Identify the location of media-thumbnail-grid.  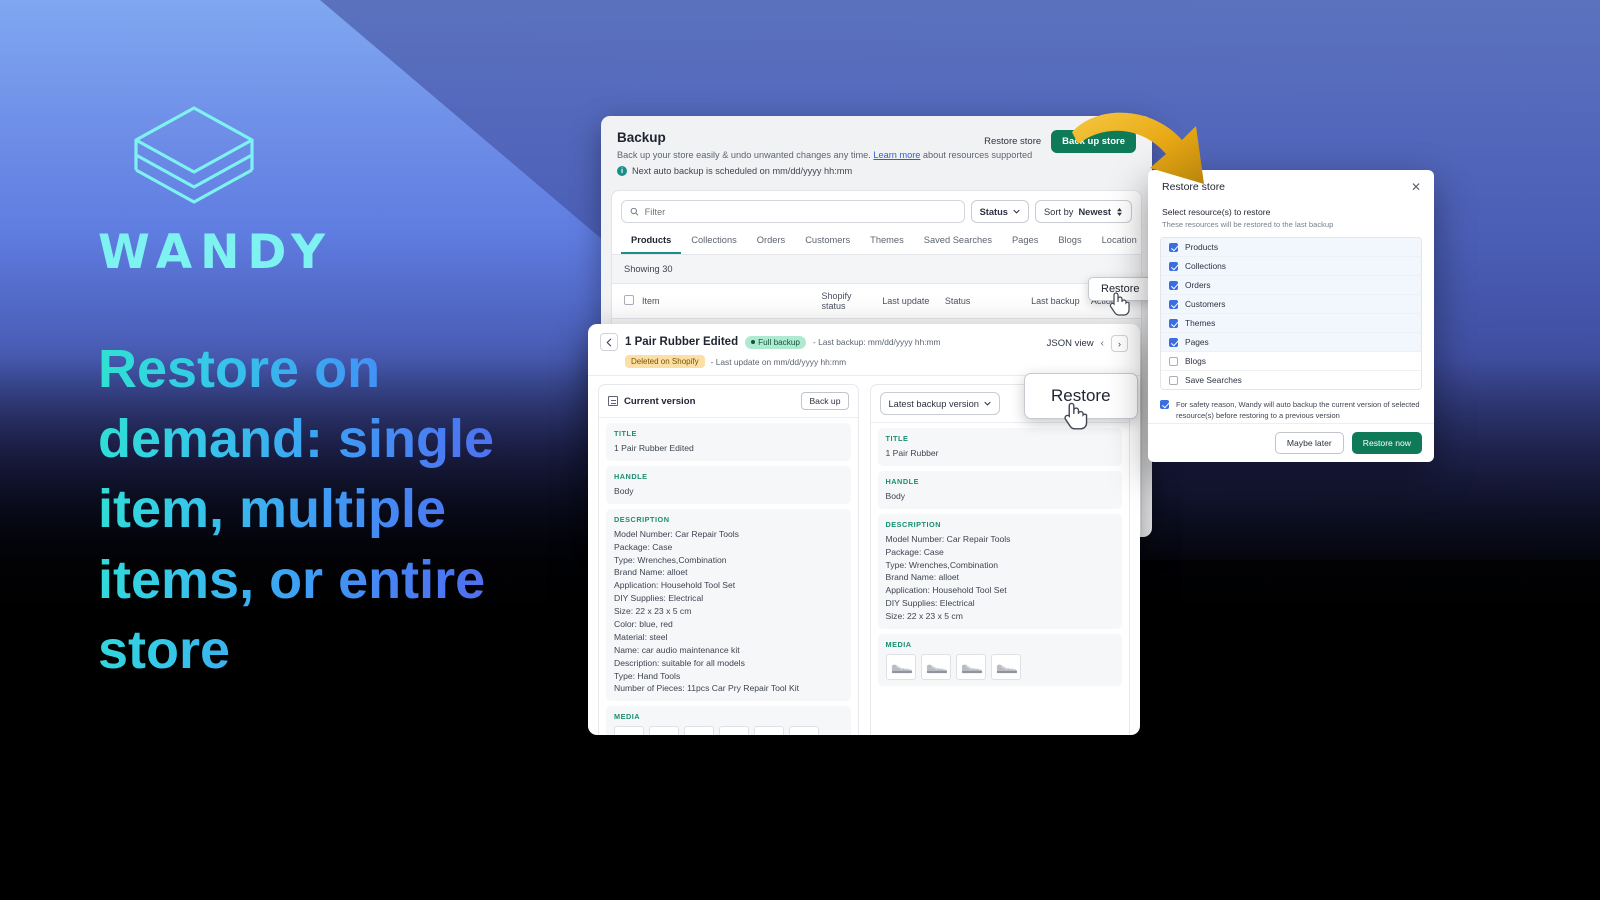
(1000, 667).